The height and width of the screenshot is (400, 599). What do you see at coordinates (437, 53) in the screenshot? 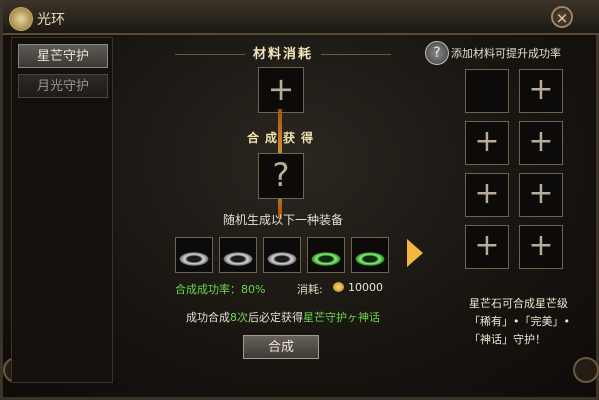
I see `help-icon: ?` at bounding box center [437, 53].